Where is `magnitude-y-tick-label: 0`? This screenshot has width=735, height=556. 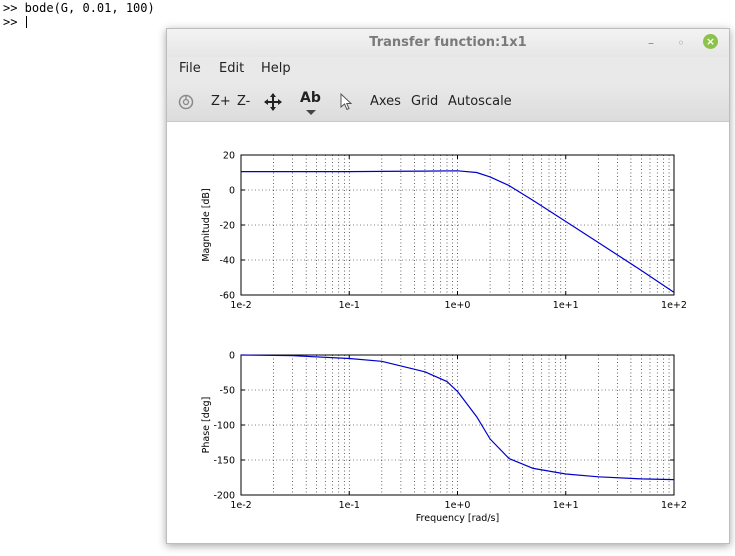 magnitude-y-tick-label: 0 is located at coordinates (232, 191).